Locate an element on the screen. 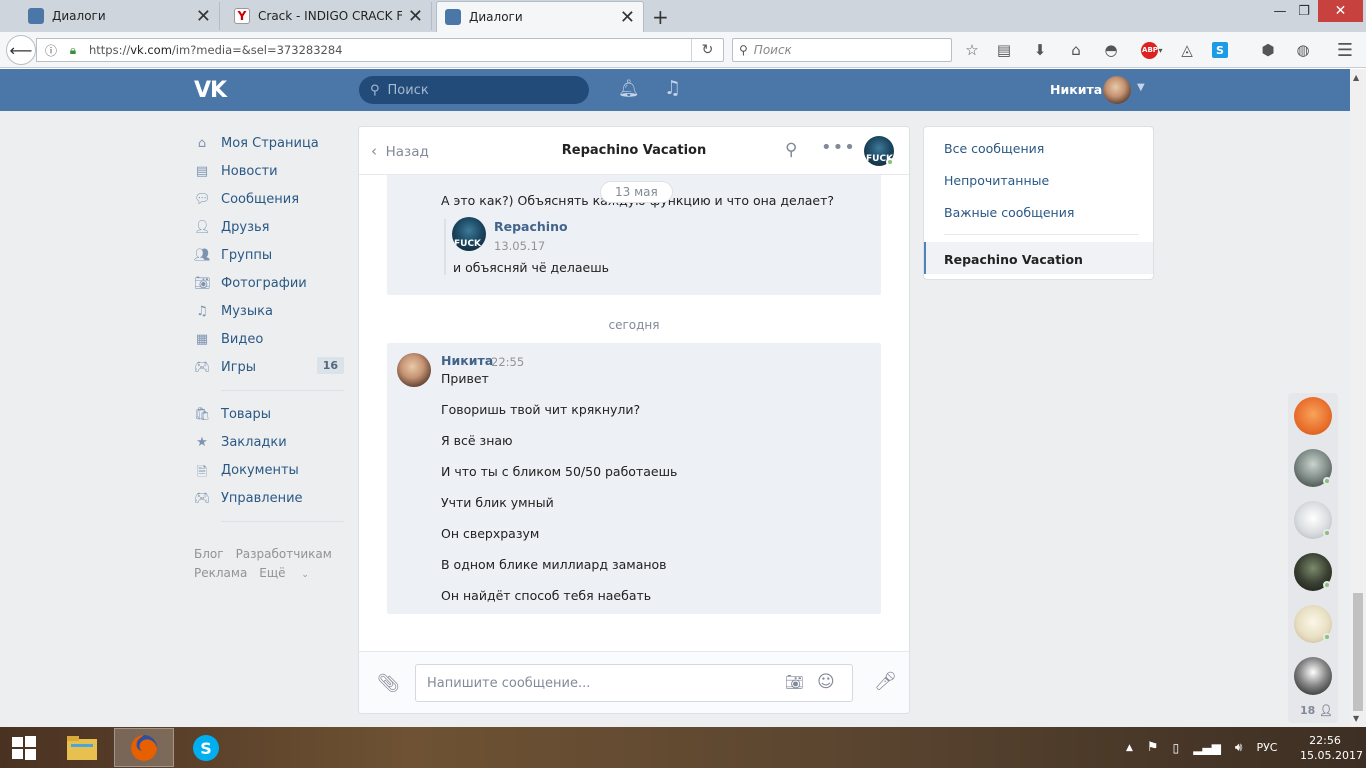 The height and width of the screenshot is (768, 1366). reload-icon: ↻ is located at coordinates (707, 50).